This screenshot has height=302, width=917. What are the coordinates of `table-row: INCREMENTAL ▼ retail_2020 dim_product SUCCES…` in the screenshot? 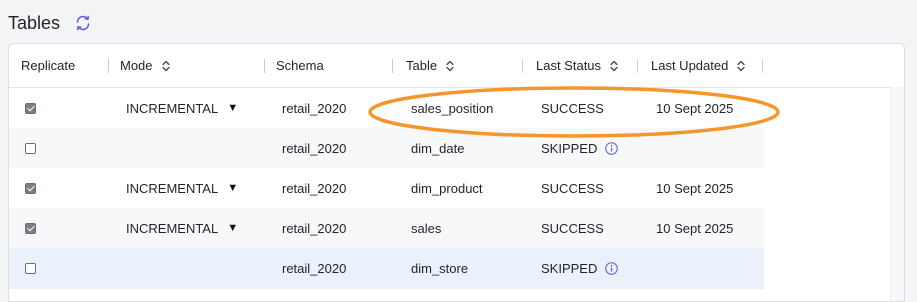 It's located at (386, 188).